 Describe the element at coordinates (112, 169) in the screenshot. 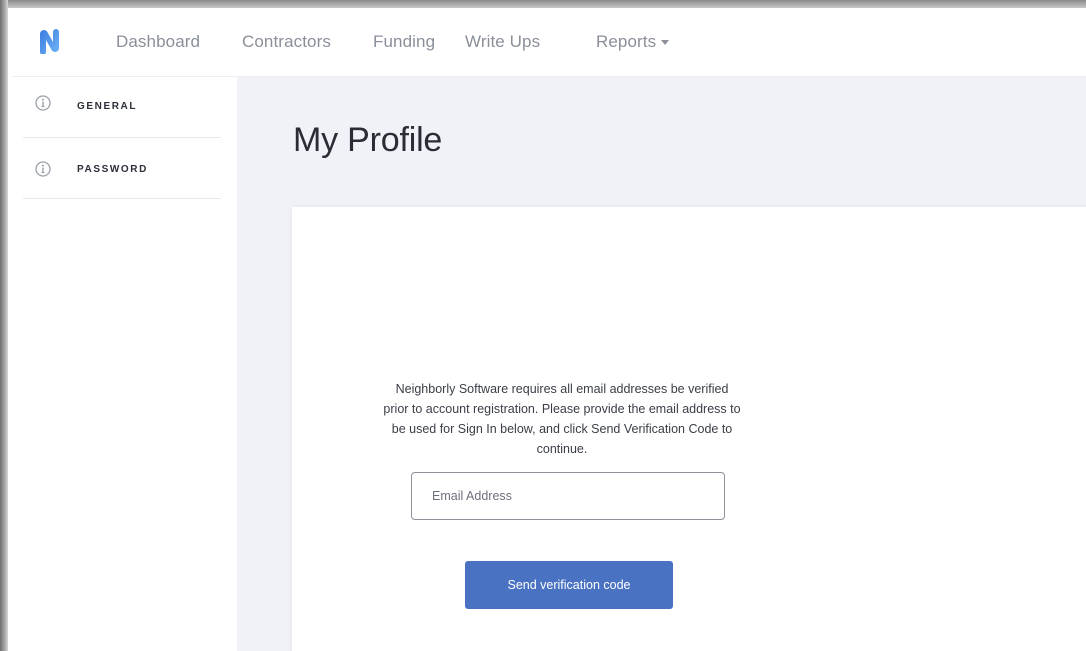

I see `sidebar-item-label: PASSWORD` at that location.